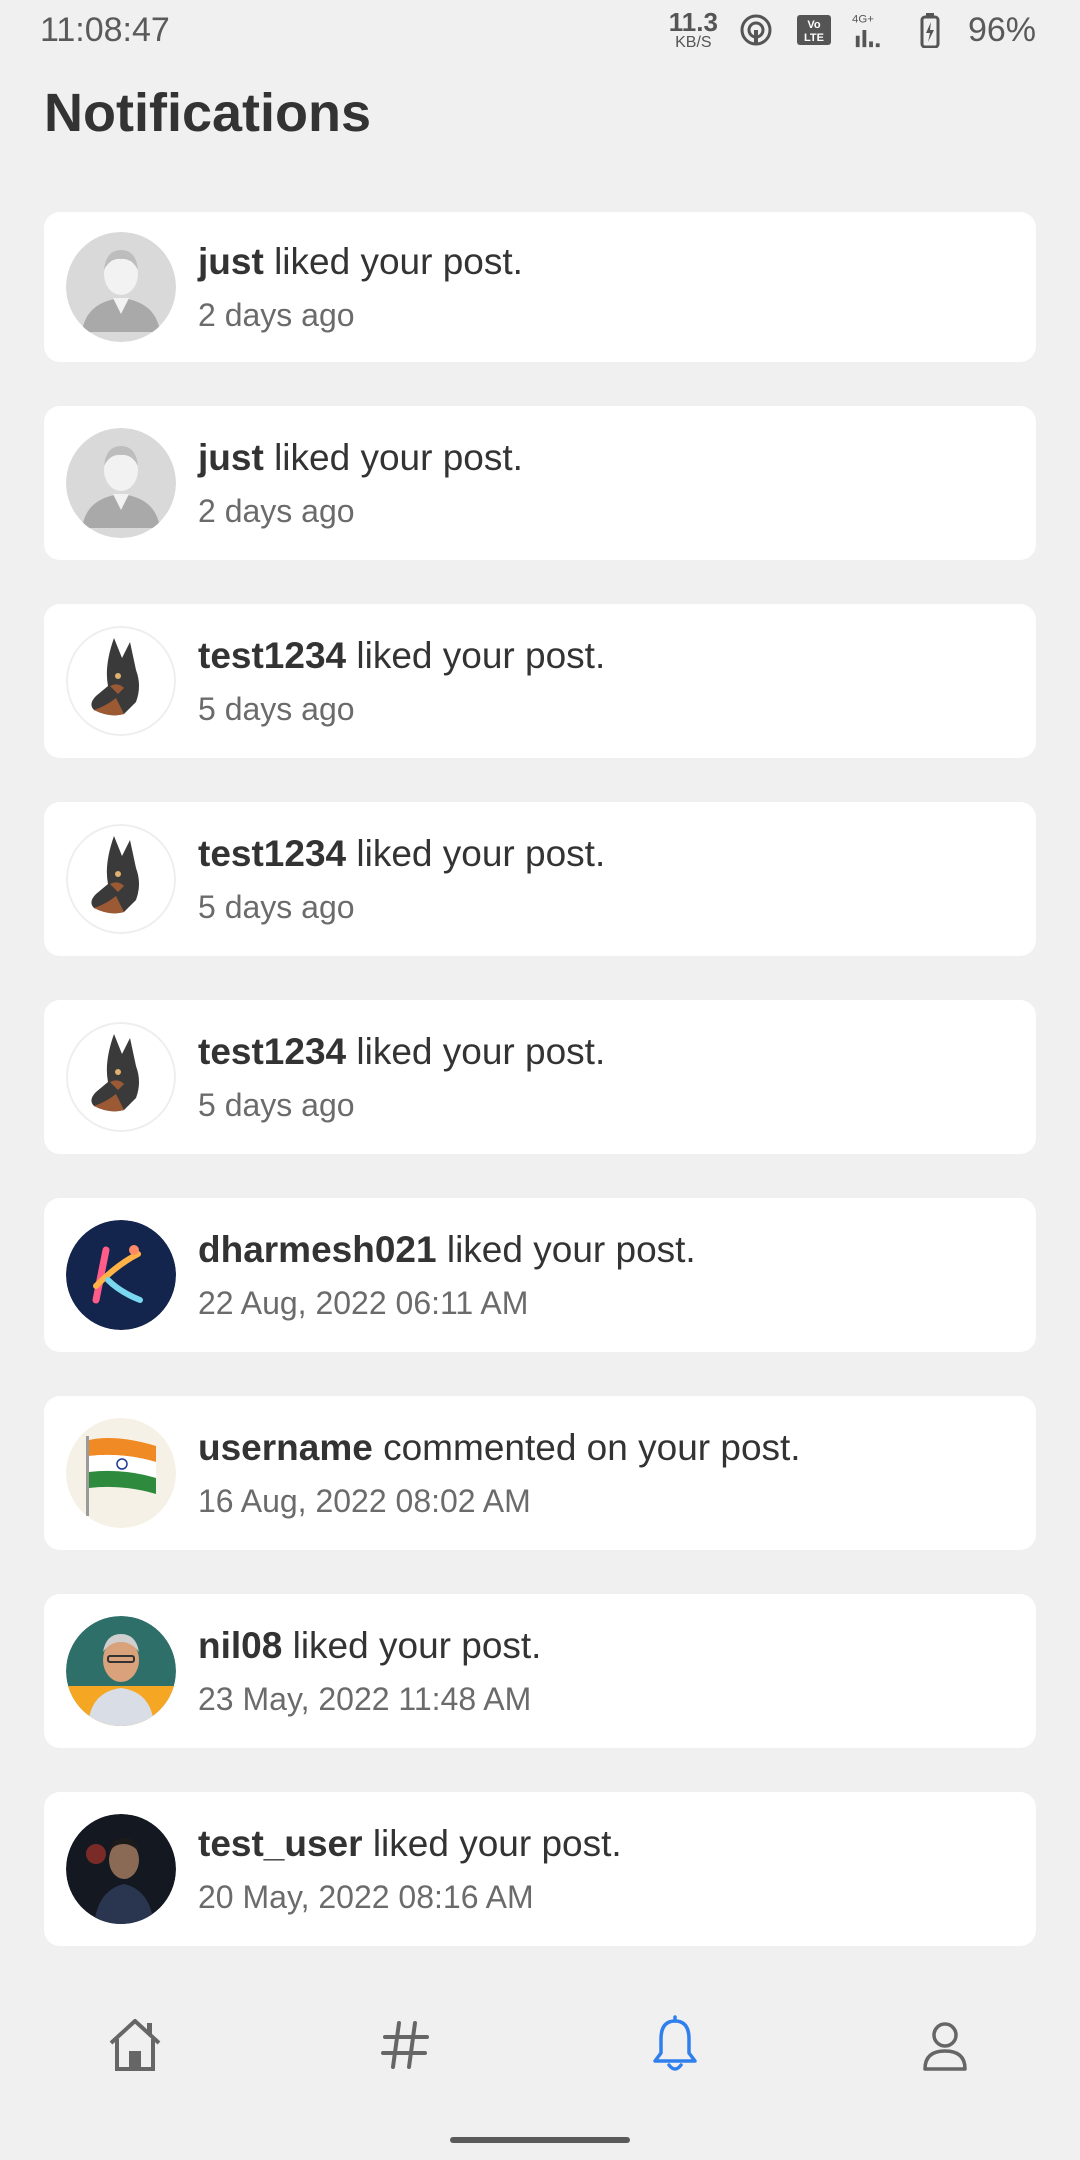 The width and height of the screenshot is (1080, 2160). What do you see at coordinates (540, 2140) in the screenshot?
I see `home-indicator` at bounding box center [540, 2140].